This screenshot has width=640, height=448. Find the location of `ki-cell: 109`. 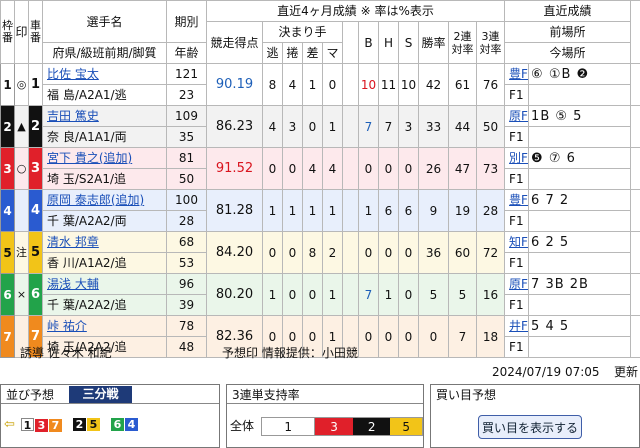

ki-cell: 109 is located at coordinates (186, 116).